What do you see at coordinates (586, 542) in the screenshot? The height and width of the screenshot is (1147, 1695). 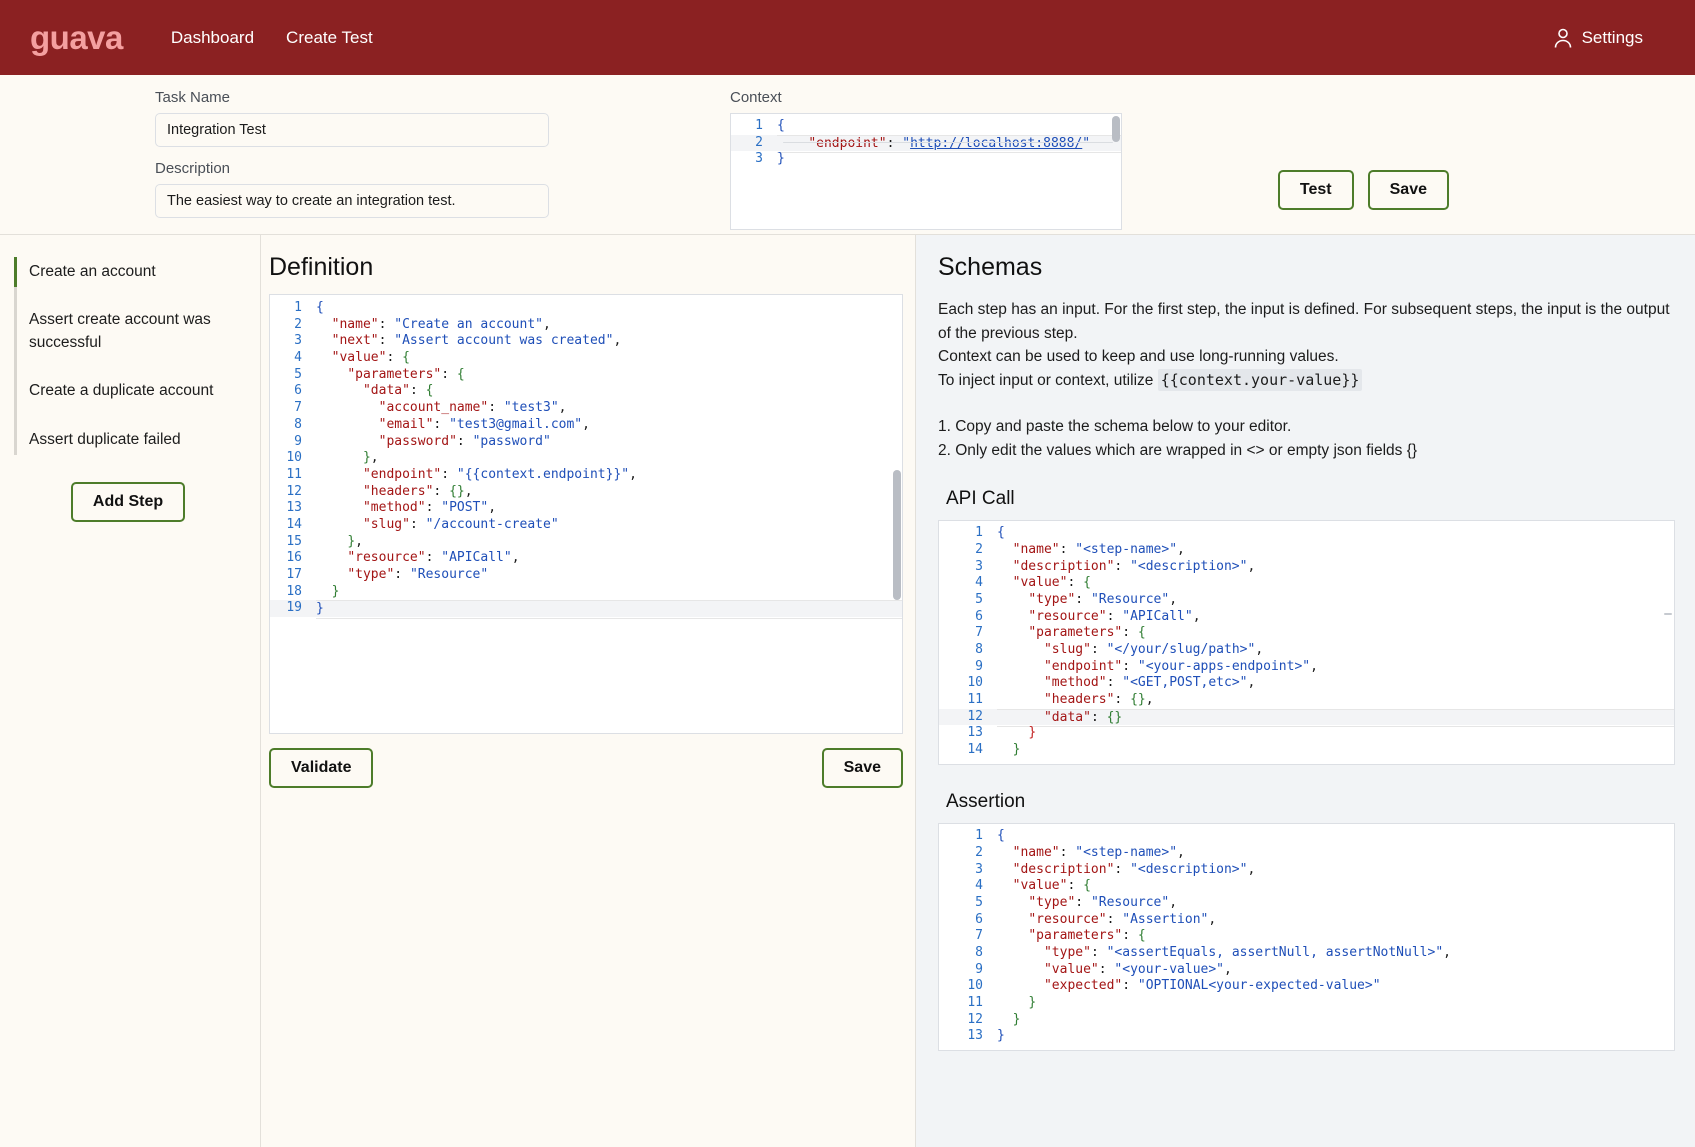 I see `code-line: 15 },` at bounding box center [586, 542].